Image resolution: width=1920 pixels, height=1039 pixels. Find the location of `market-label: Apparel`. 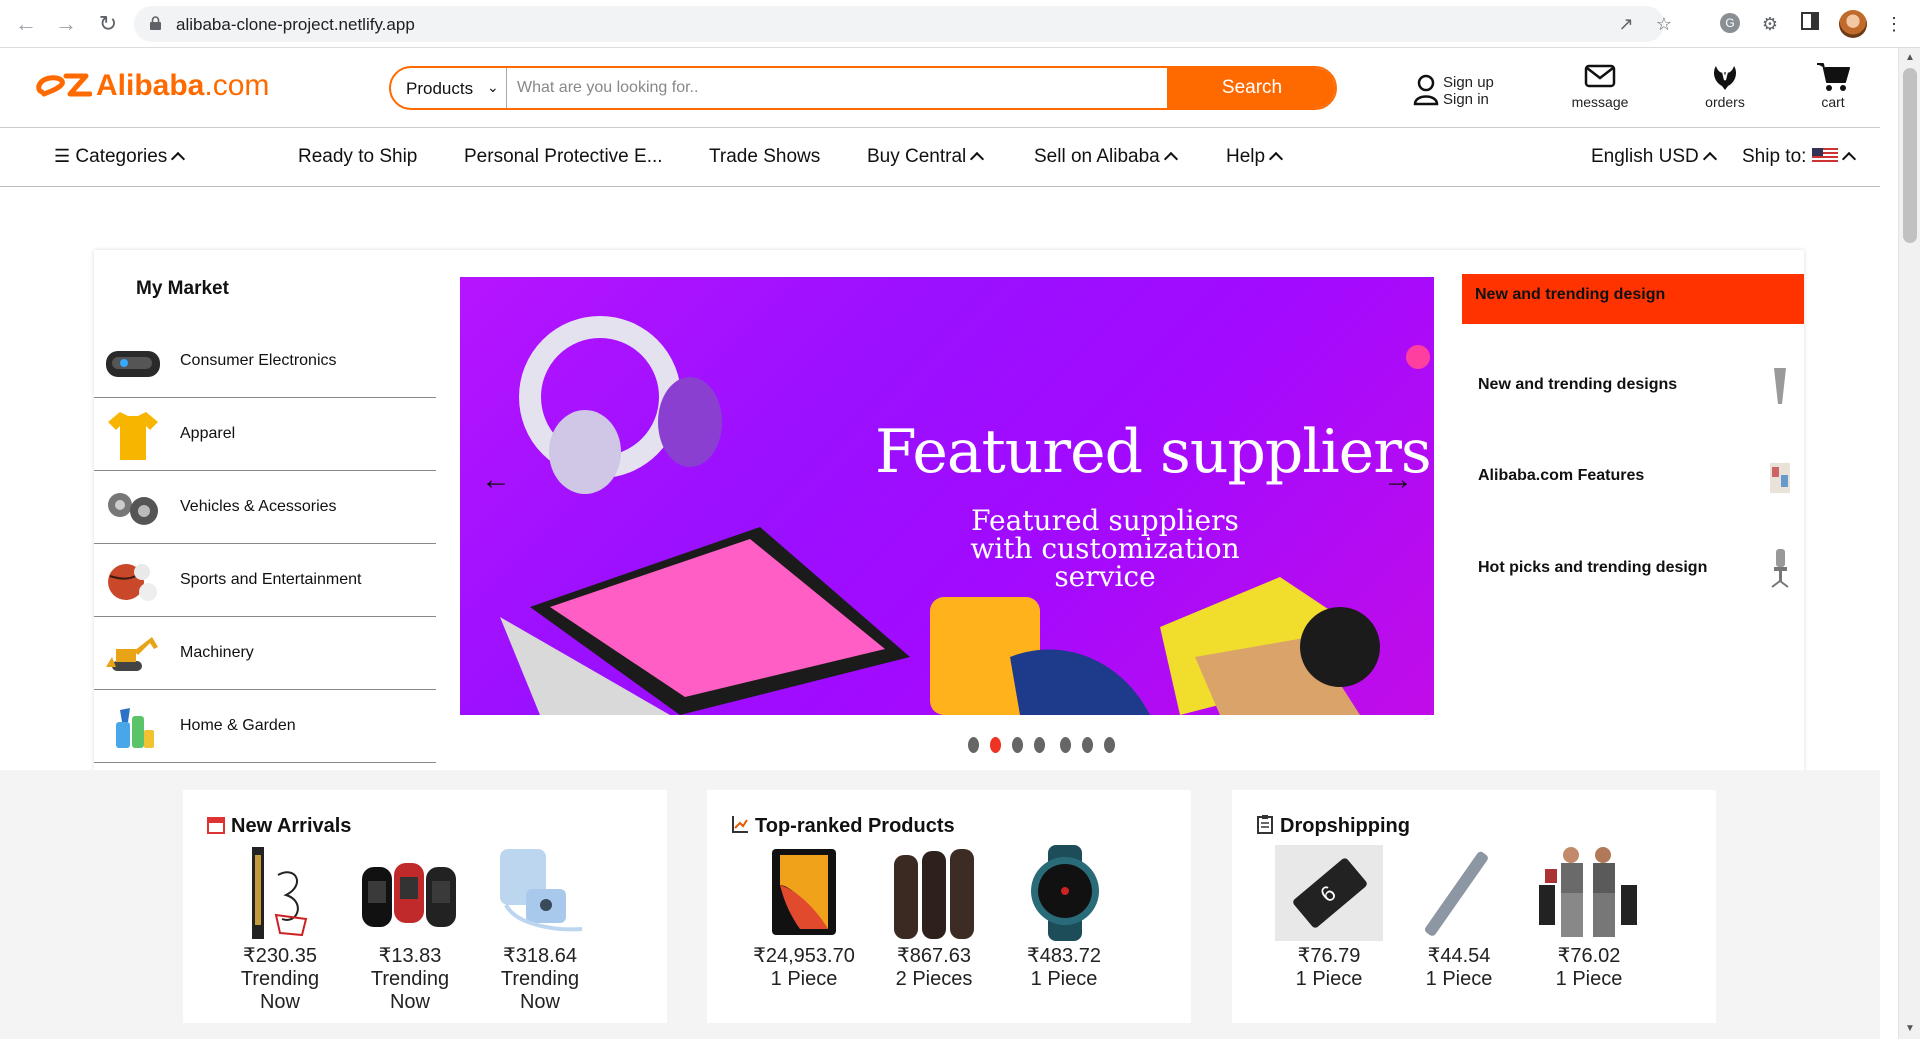

market-label: Apparel is located at coordinates (208, 433).